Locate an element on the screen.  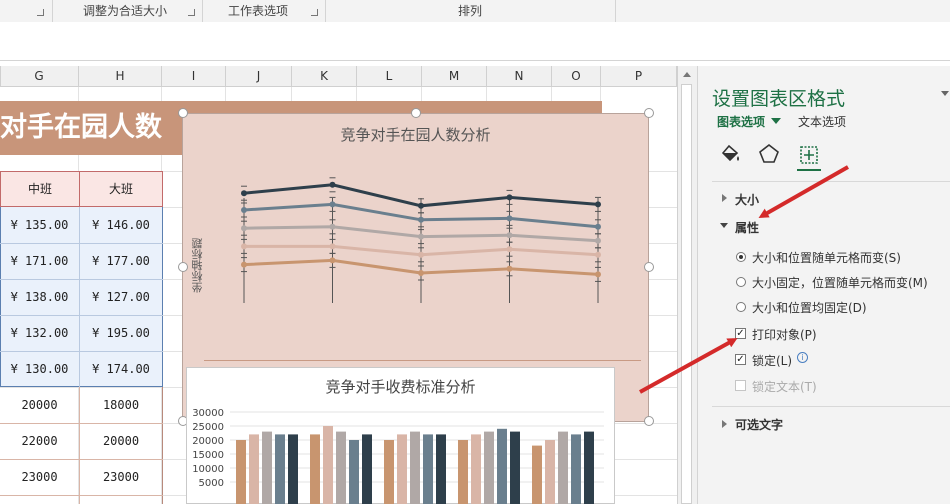
table-header-middle-class: 中班 is located at coordinates (40, 189).